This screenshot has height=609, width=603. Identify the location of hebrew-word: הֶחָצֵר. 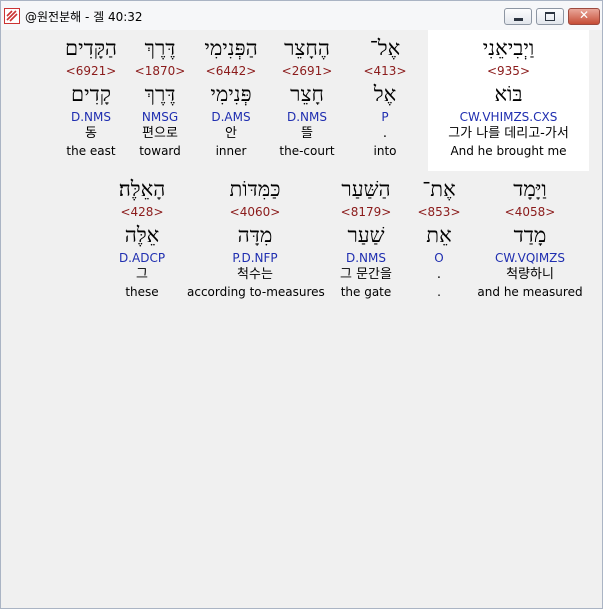
(307, 48).